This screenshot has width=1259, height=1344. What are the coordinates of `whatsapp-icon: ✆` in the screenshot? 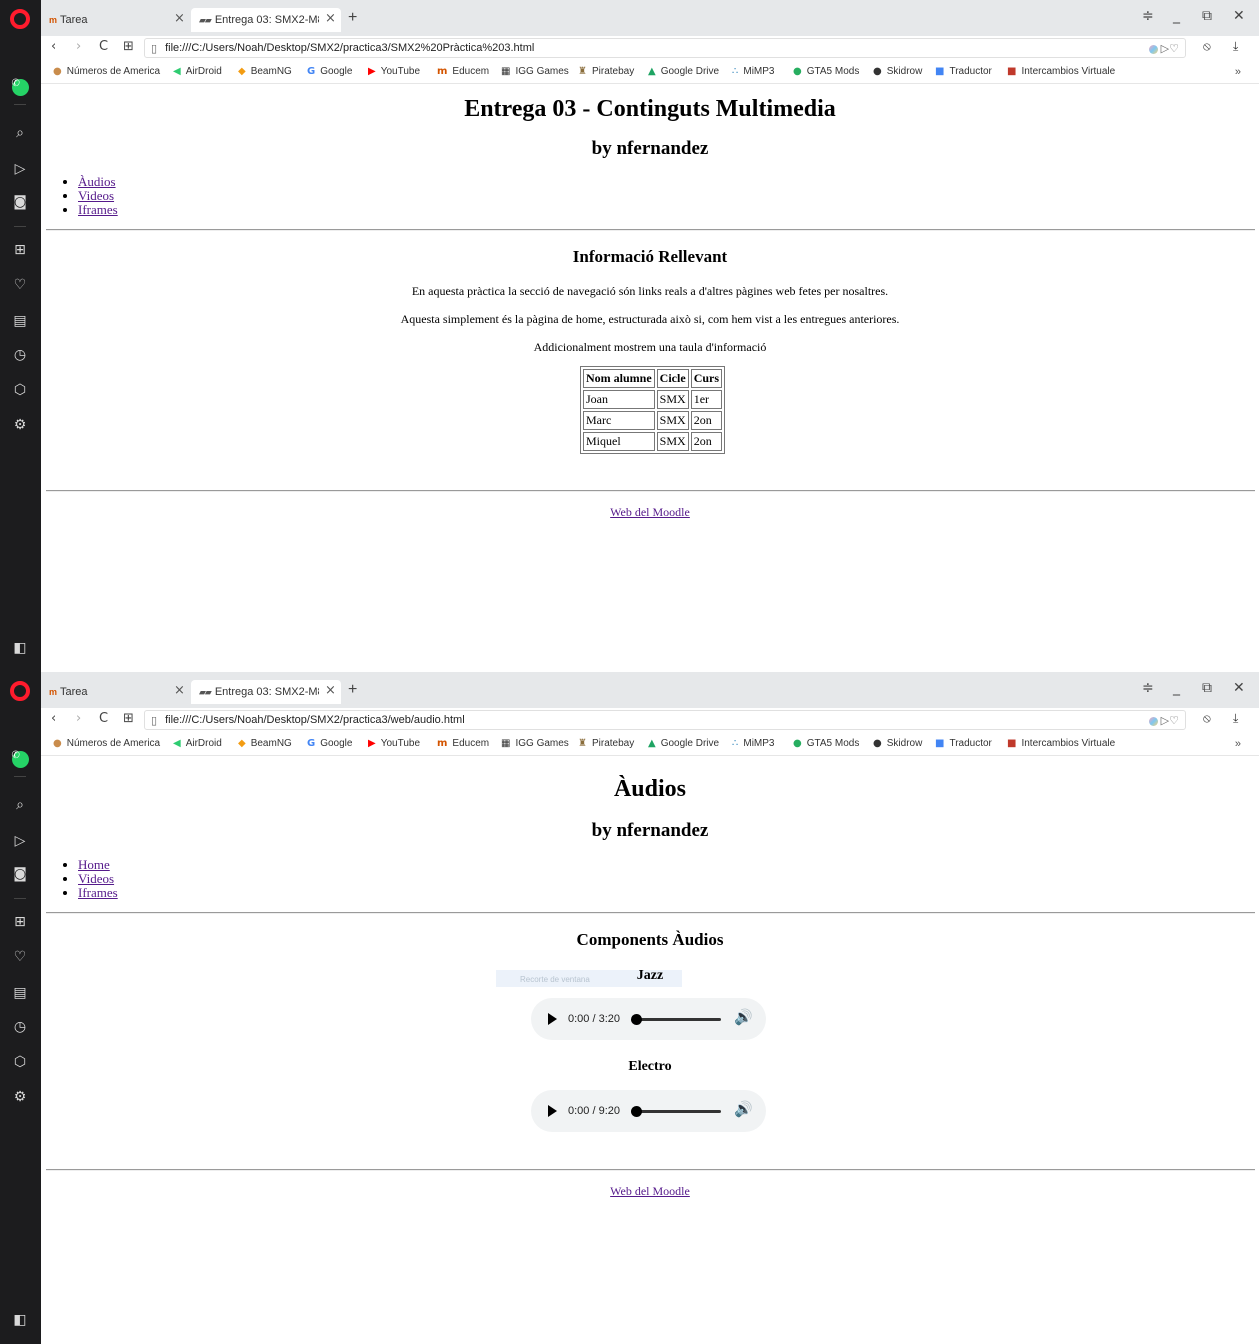 It's located at (20, 87).